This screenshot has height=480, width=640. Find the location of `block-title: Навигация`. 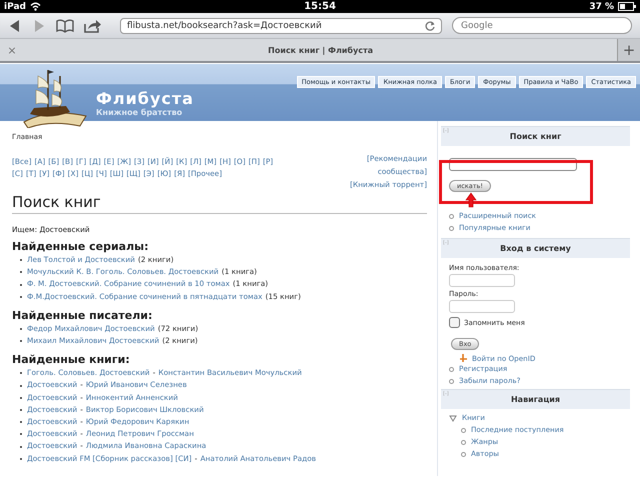

block-title: Навигация is located at coordinates (535, 399).